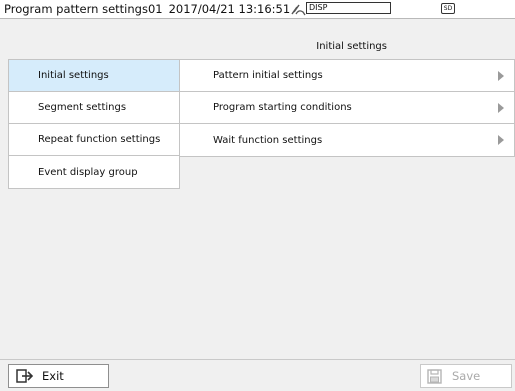  What do you see at coordinates (73, 75) in the screenshot?
I see `menu-item-label: Initial settings` at bounding box center [73, 75].